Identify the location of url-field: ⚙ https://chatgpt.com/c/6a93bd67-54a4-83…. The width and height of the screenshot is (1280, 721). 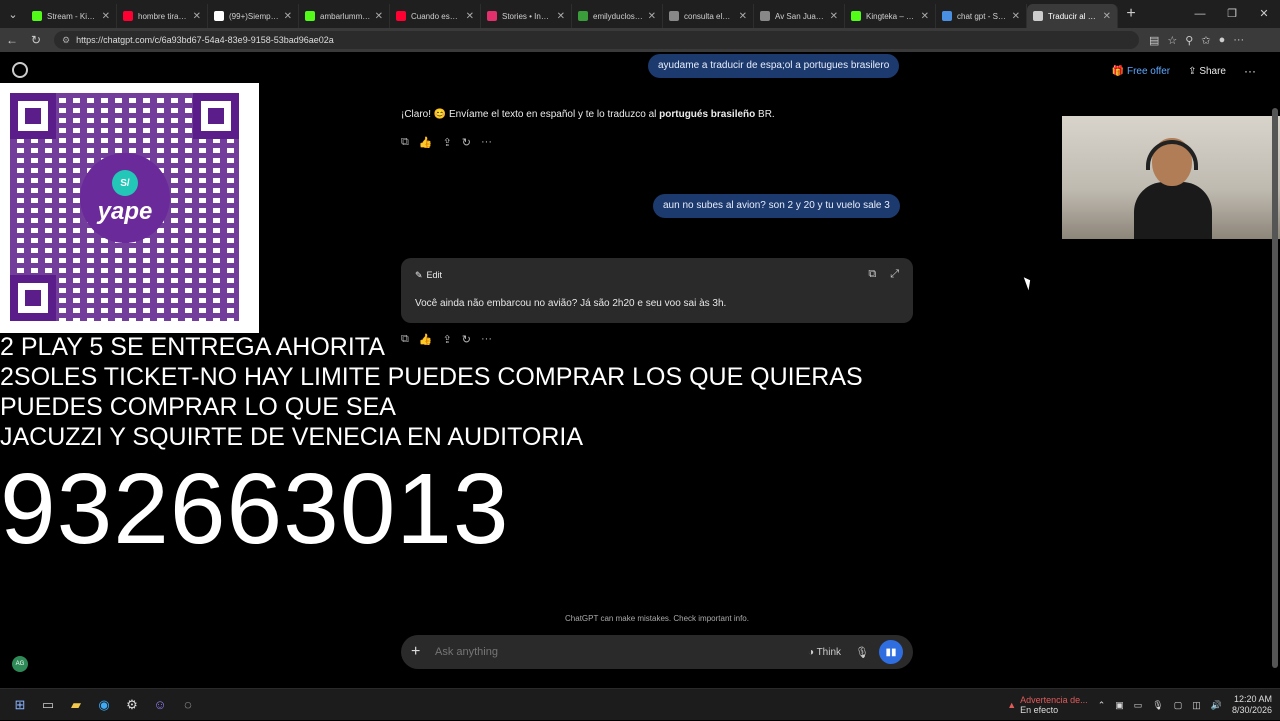
(596, 40).